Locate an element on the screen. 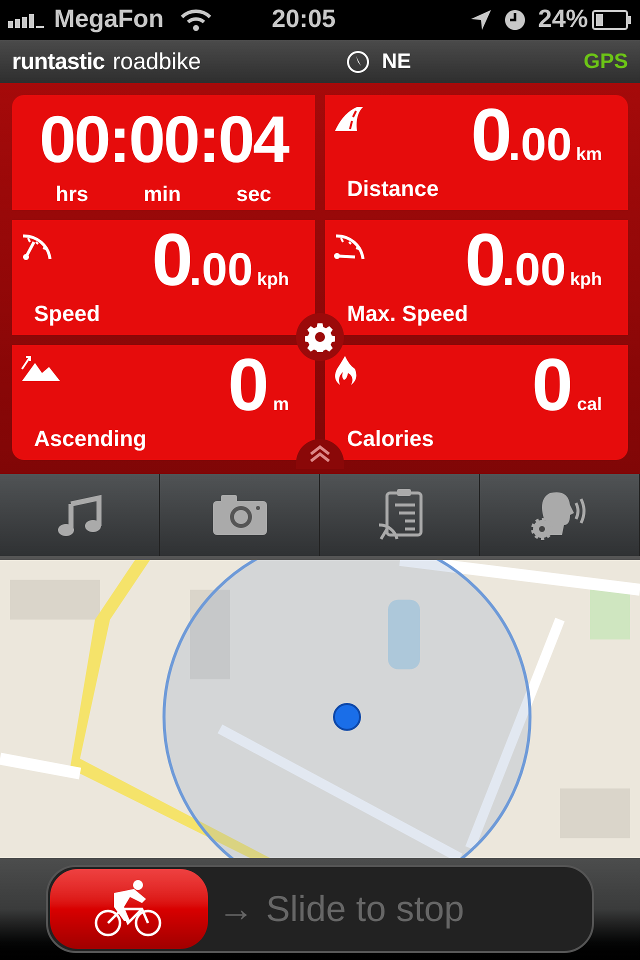 The image size is (640, 960). stop-slider: → Slide to stop is located at coordinates (320, 909).